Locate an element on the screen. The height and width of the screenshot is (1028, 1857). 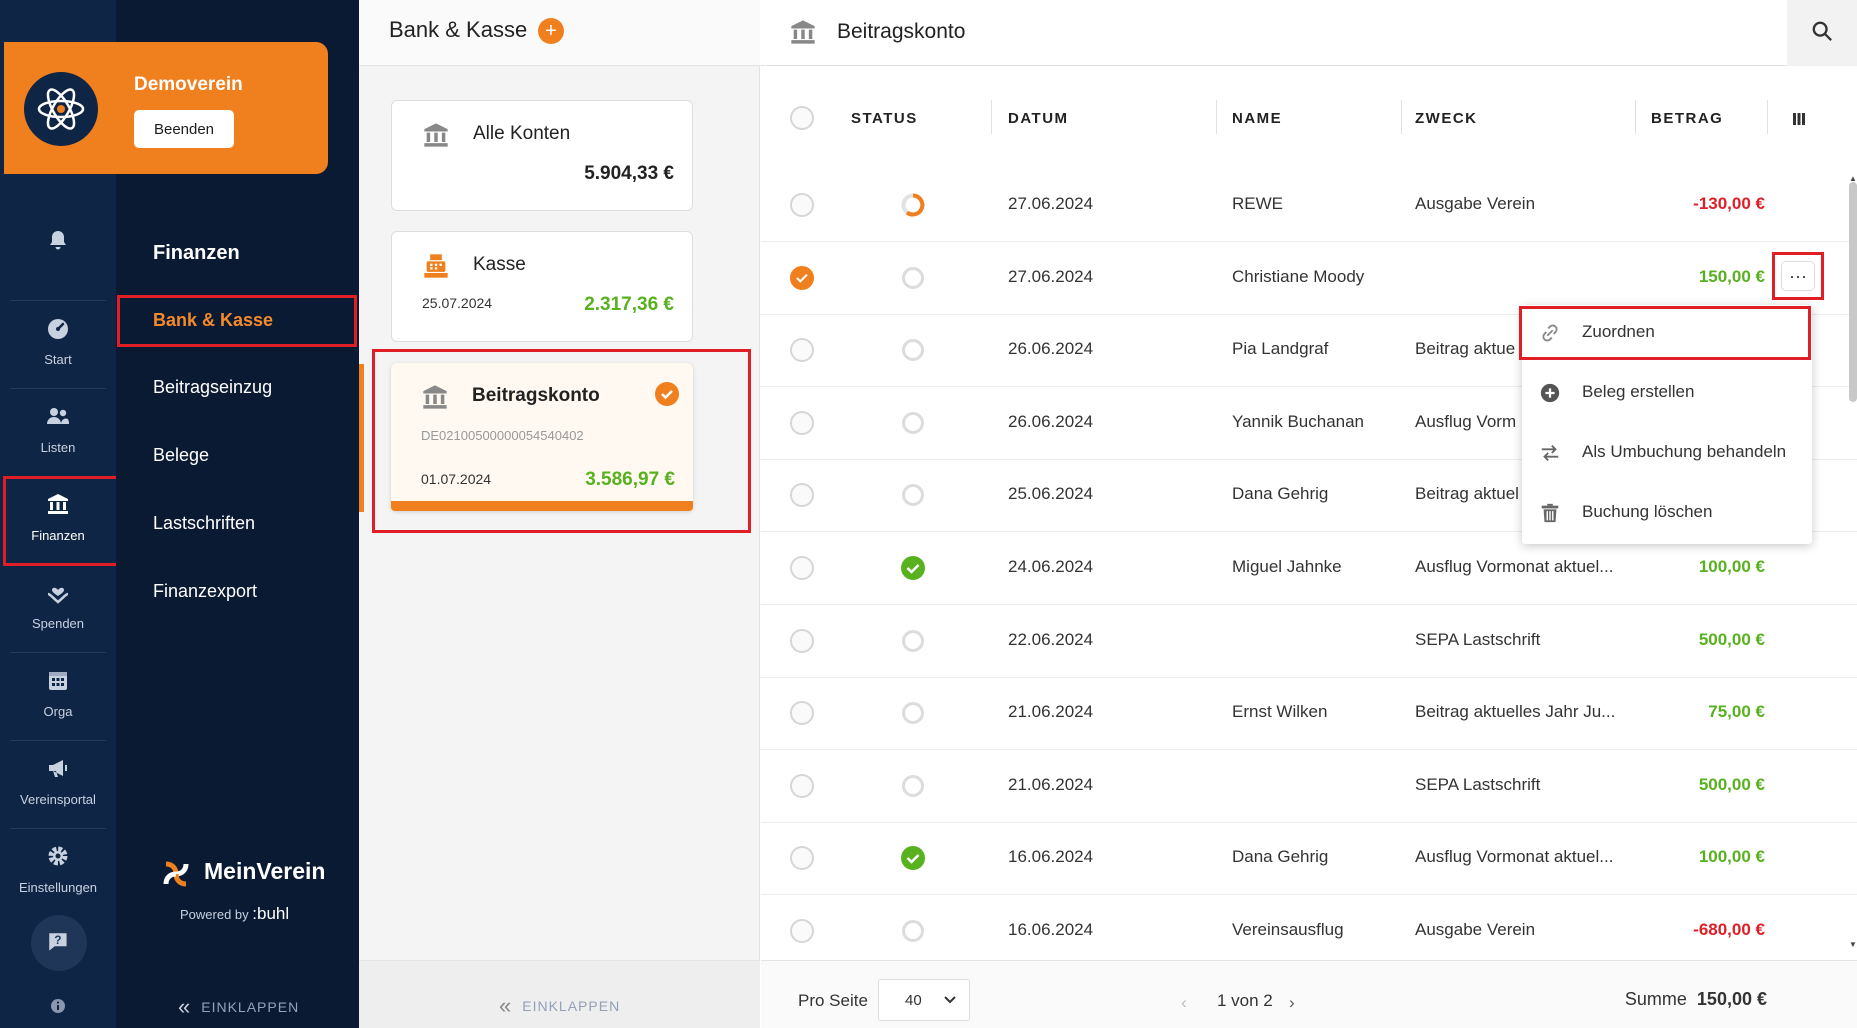
chevron-right-icon: › is located at coordinates (1292, 1003).